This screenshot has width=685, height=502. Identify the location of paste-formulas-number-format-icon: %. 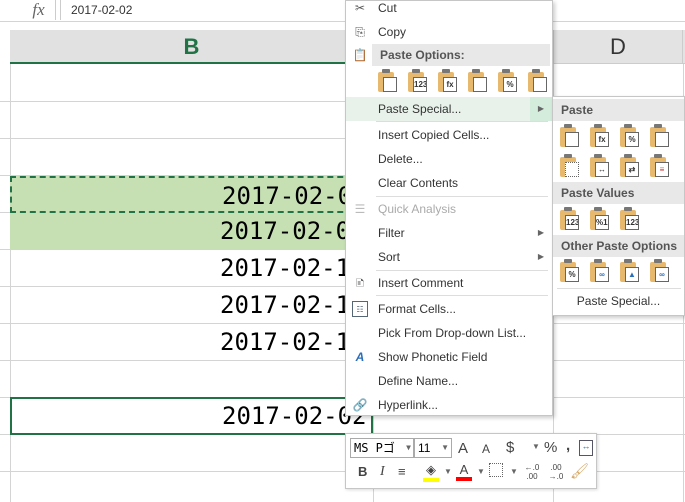
(630, 136).